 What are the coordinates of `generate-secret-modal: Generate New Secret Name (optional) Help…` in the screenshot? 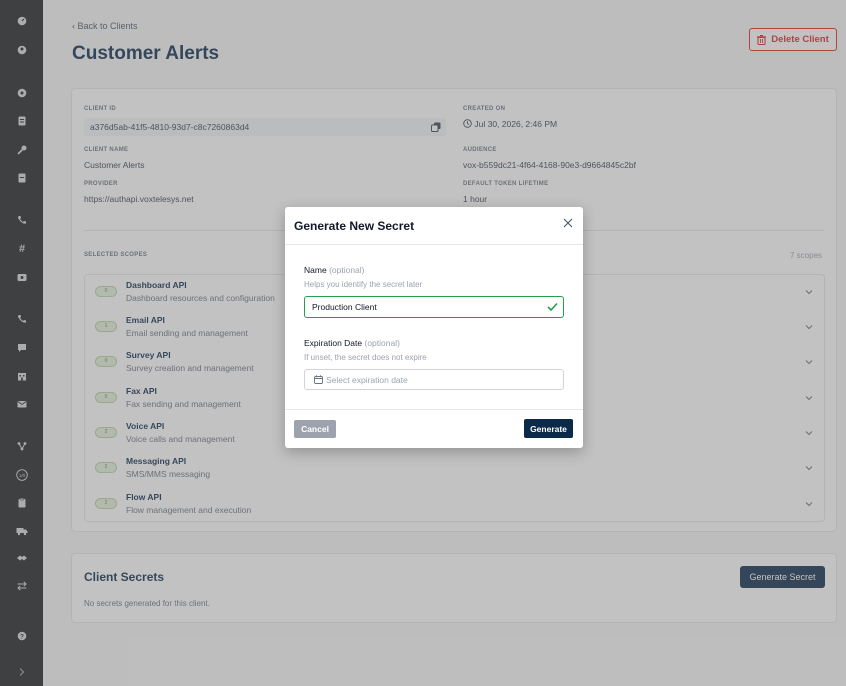 It's located at (434, 327).